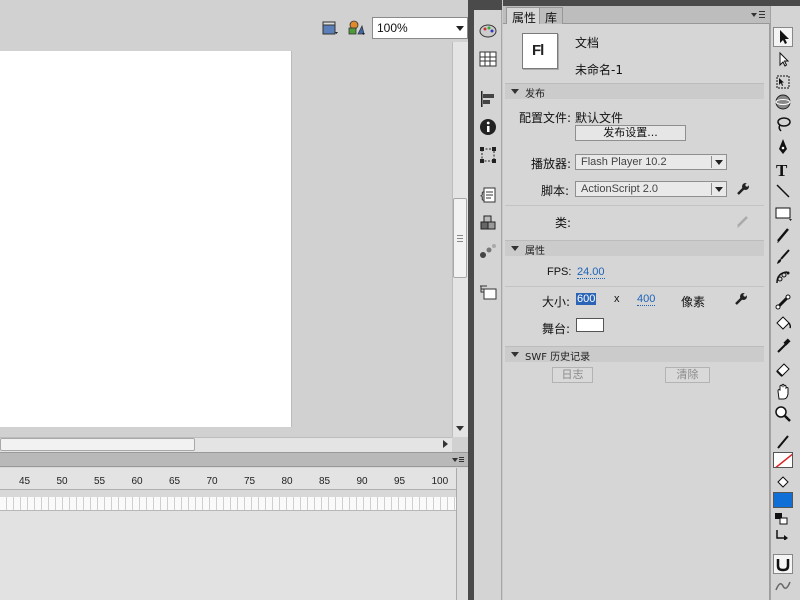 This screenshot has height=600, width=800. I want to click on timeline-tick-label: 55, so click(100, 481).